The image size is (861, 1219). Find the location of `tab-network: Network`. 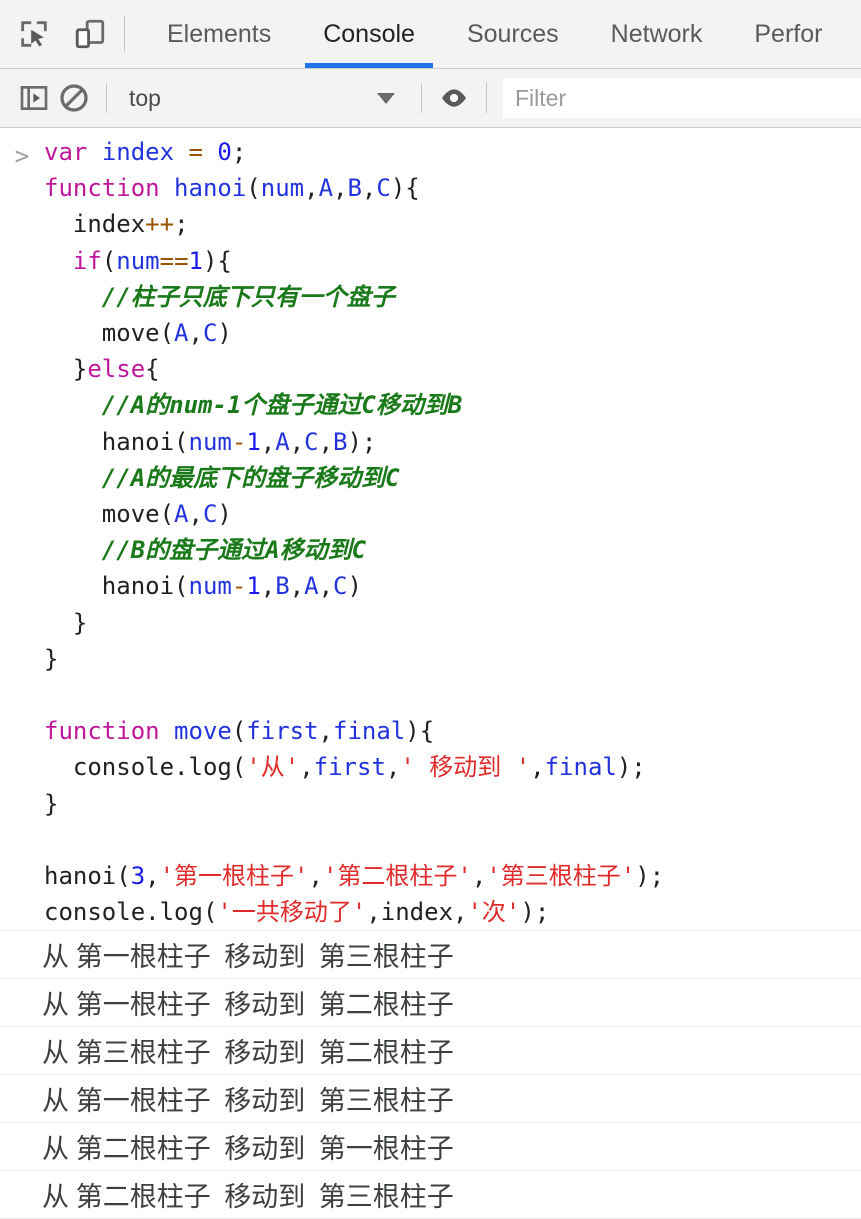

tab-network: Network is located at coordinates (657, 34).